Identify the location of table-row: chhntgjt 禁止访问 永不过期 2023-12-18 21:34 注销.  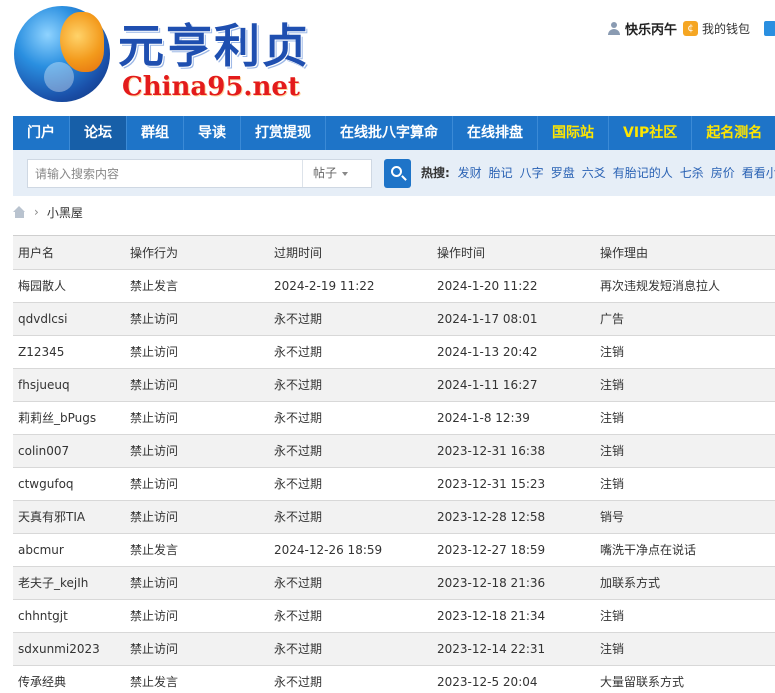
(394, 616).